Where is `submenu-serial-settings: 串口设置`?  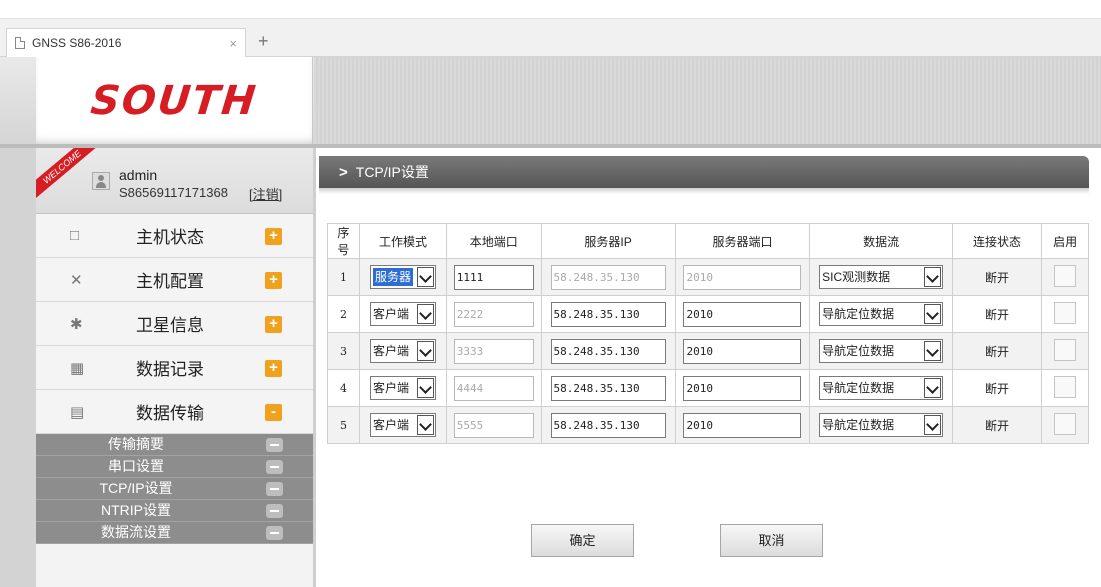
submenu-serial-settings: 串口设置 is located at coordinates (174, 467).